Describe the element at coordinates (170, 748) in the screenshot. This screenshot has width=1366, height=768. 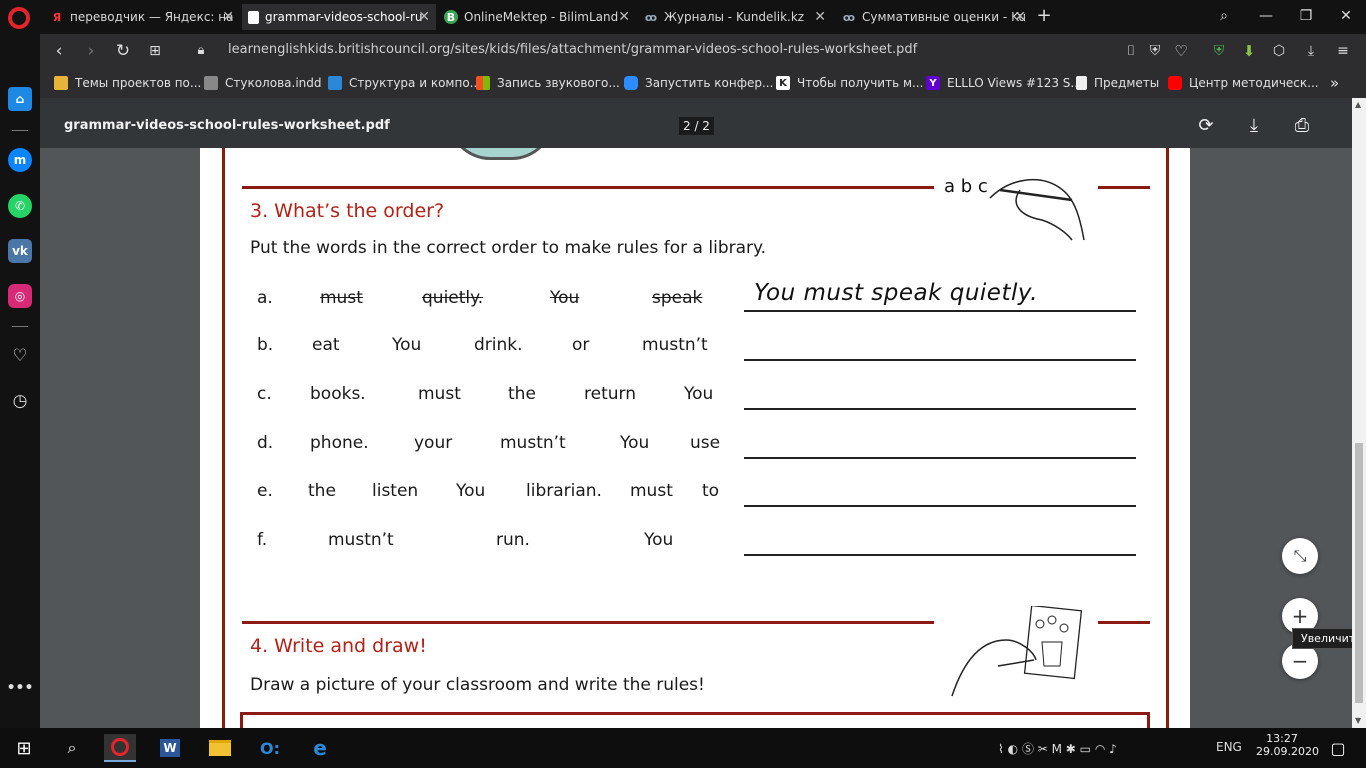
I see `word-icon: W` at that location.